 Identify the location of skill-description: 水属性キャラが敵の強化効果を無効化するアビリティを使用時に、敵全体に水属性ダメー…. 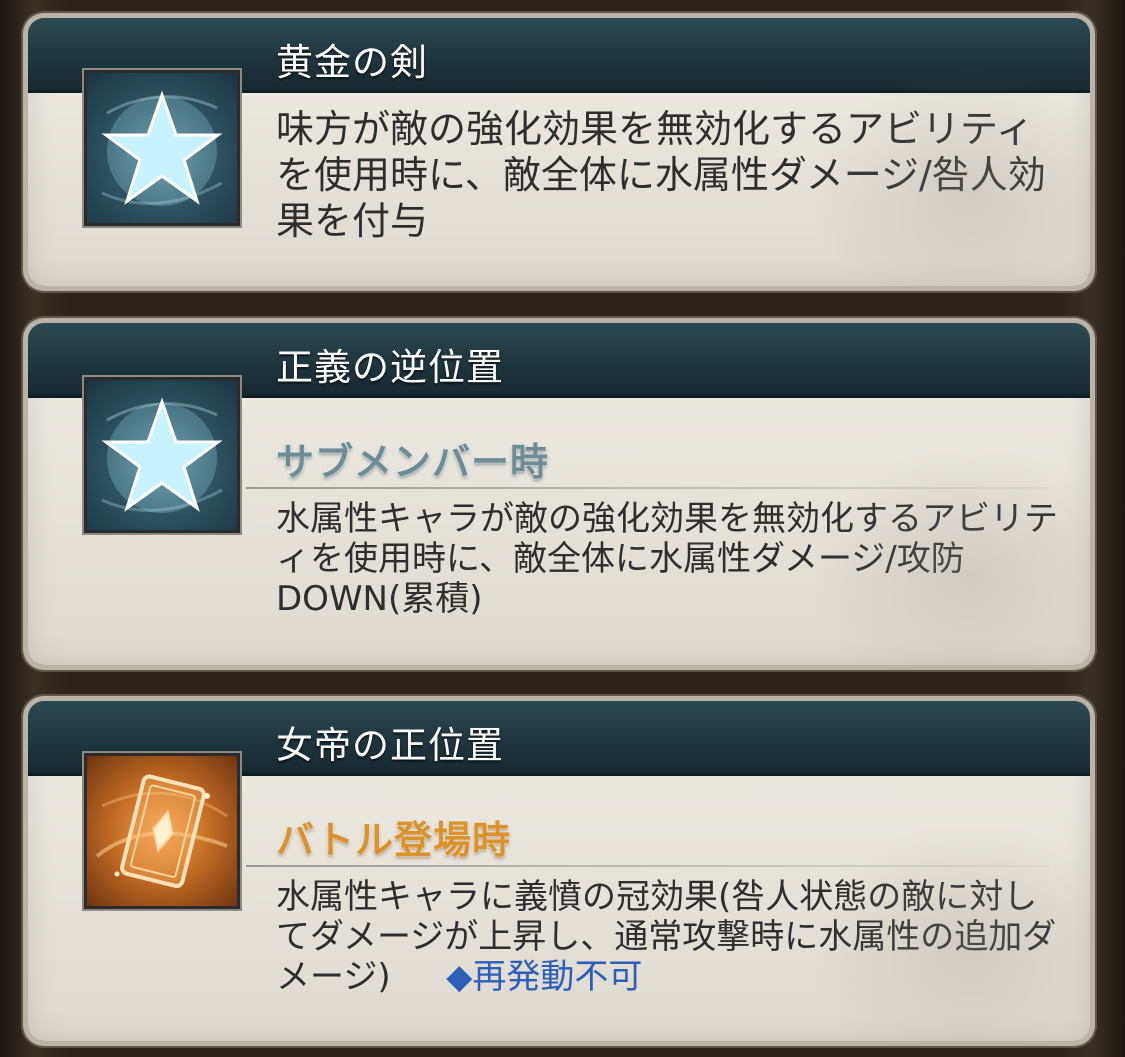
(667, 559).